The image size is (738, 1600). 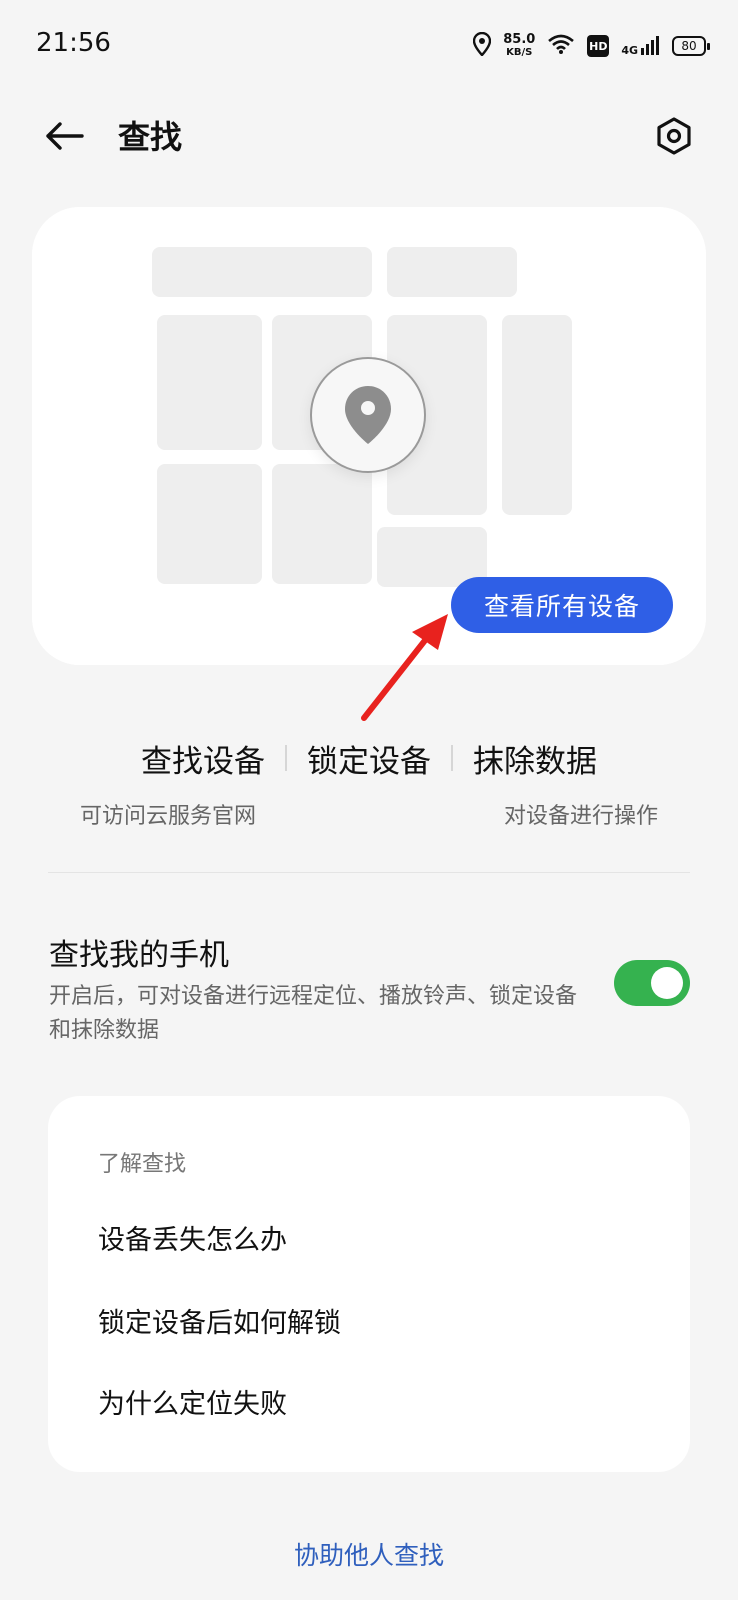 I want to click on battery-indicator: 80, so click(x=691, y=46).